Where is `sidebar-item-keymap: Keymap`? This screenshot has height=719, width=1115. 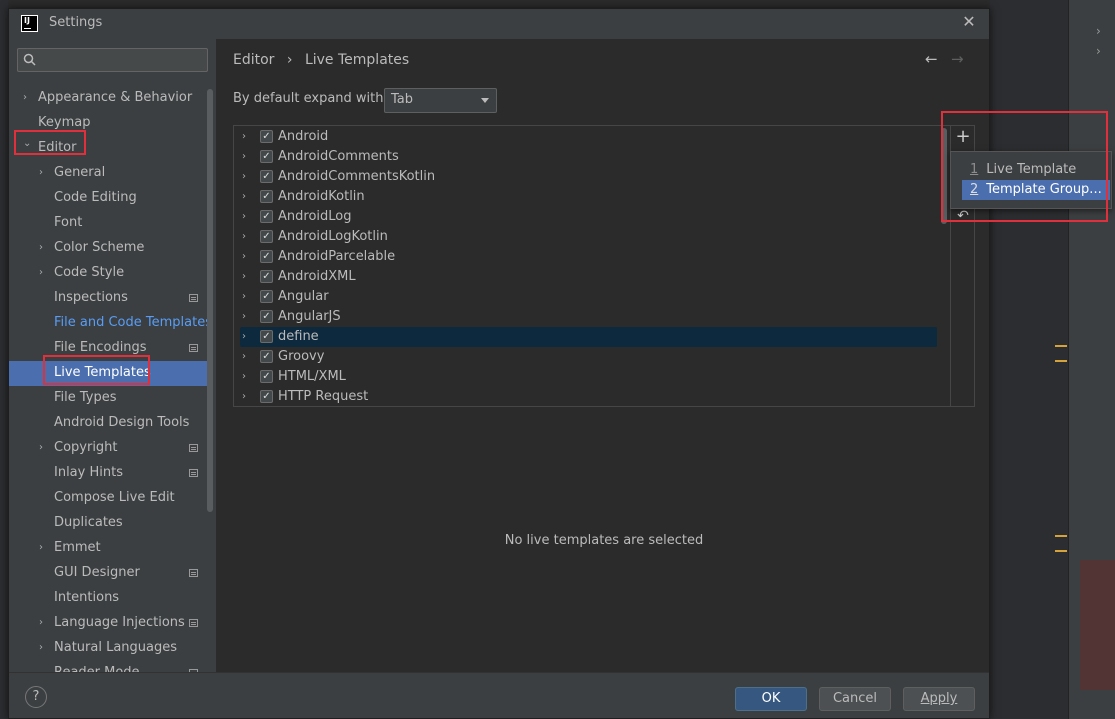
sidebar-item-keymap: Keymap is located at coordinates (108, 123).